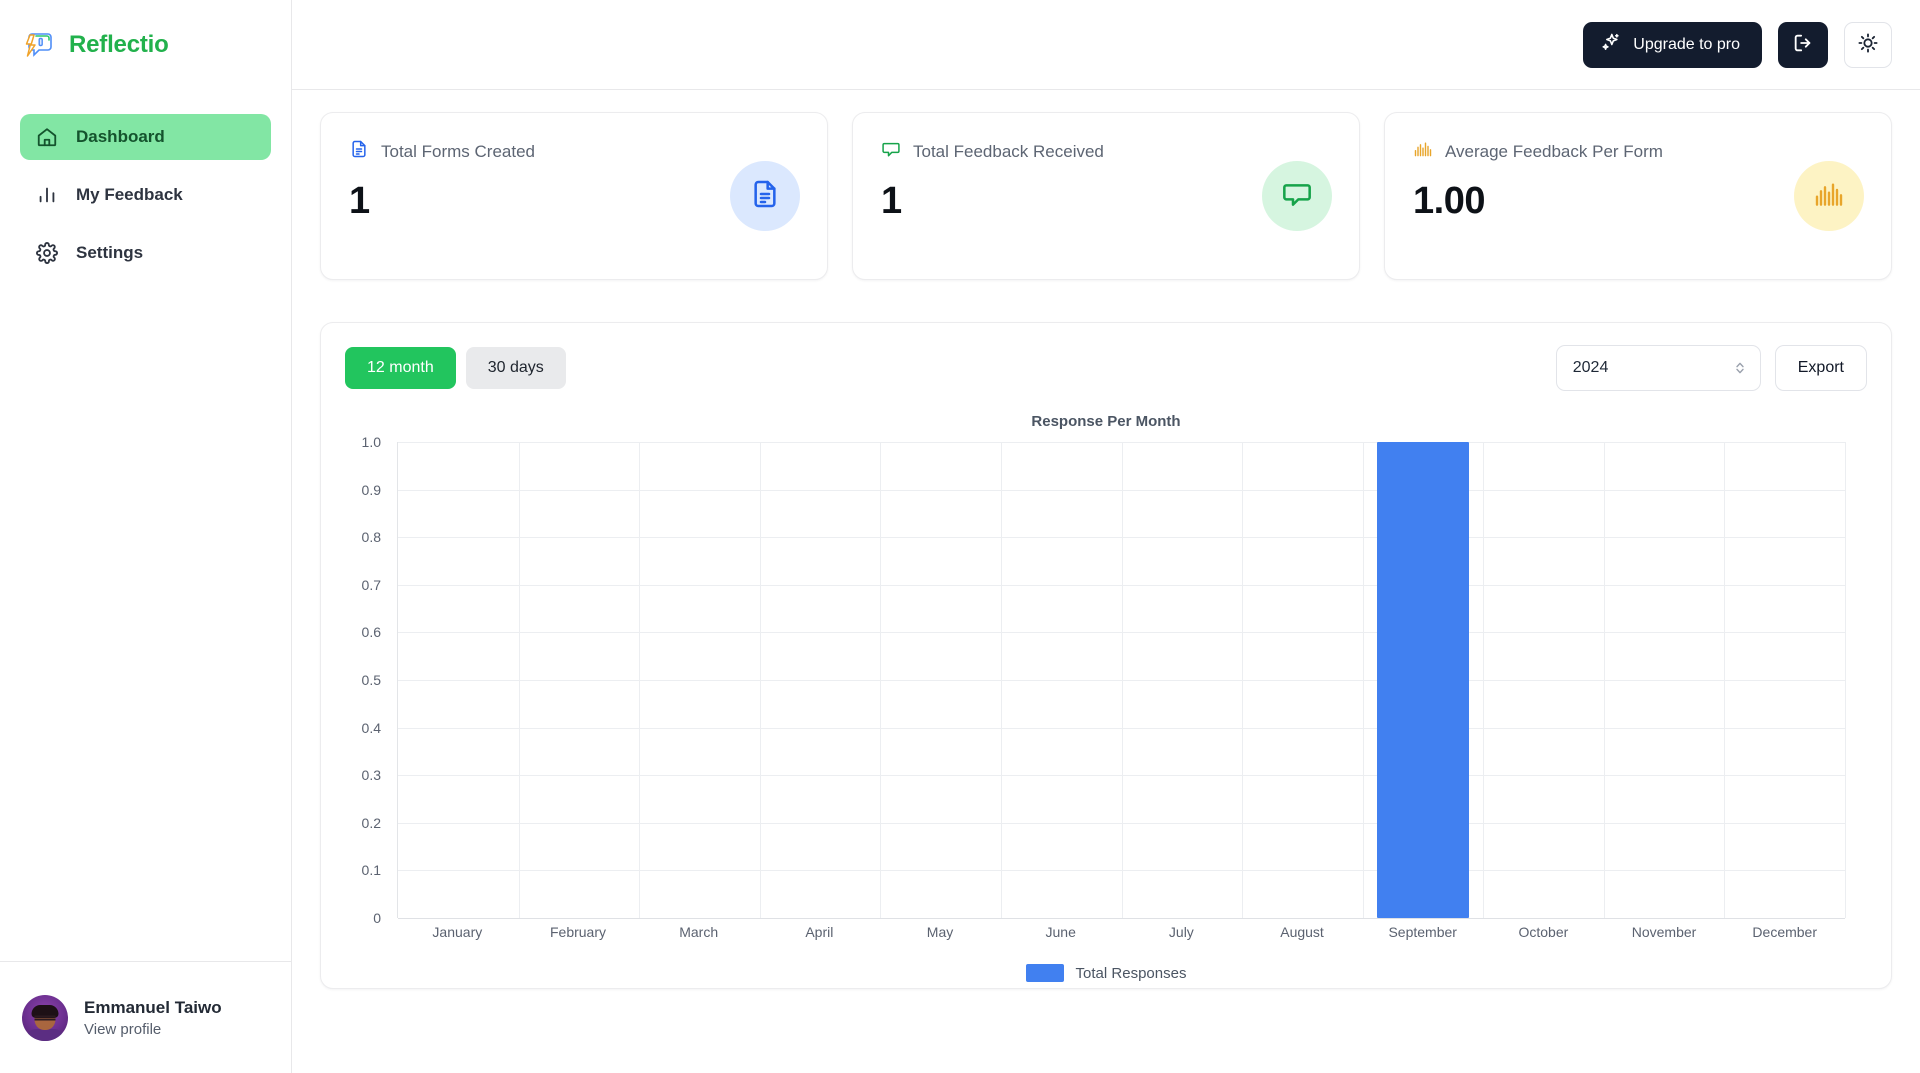  I want to click on range-toggle-group: 12 month 30 days, so click(455, 368).